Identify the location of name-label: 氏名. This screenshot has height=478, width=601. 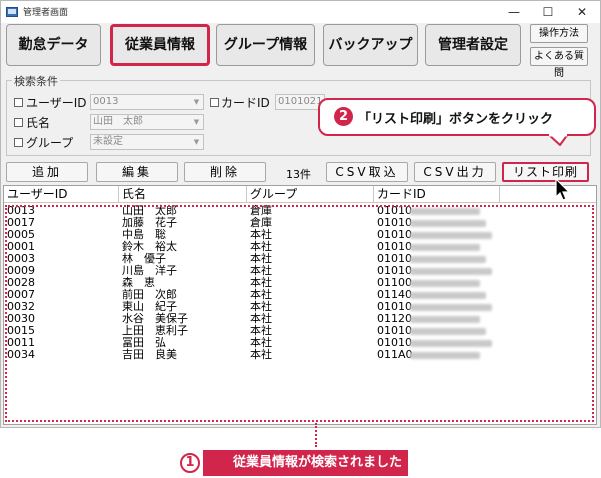
(38, 123).